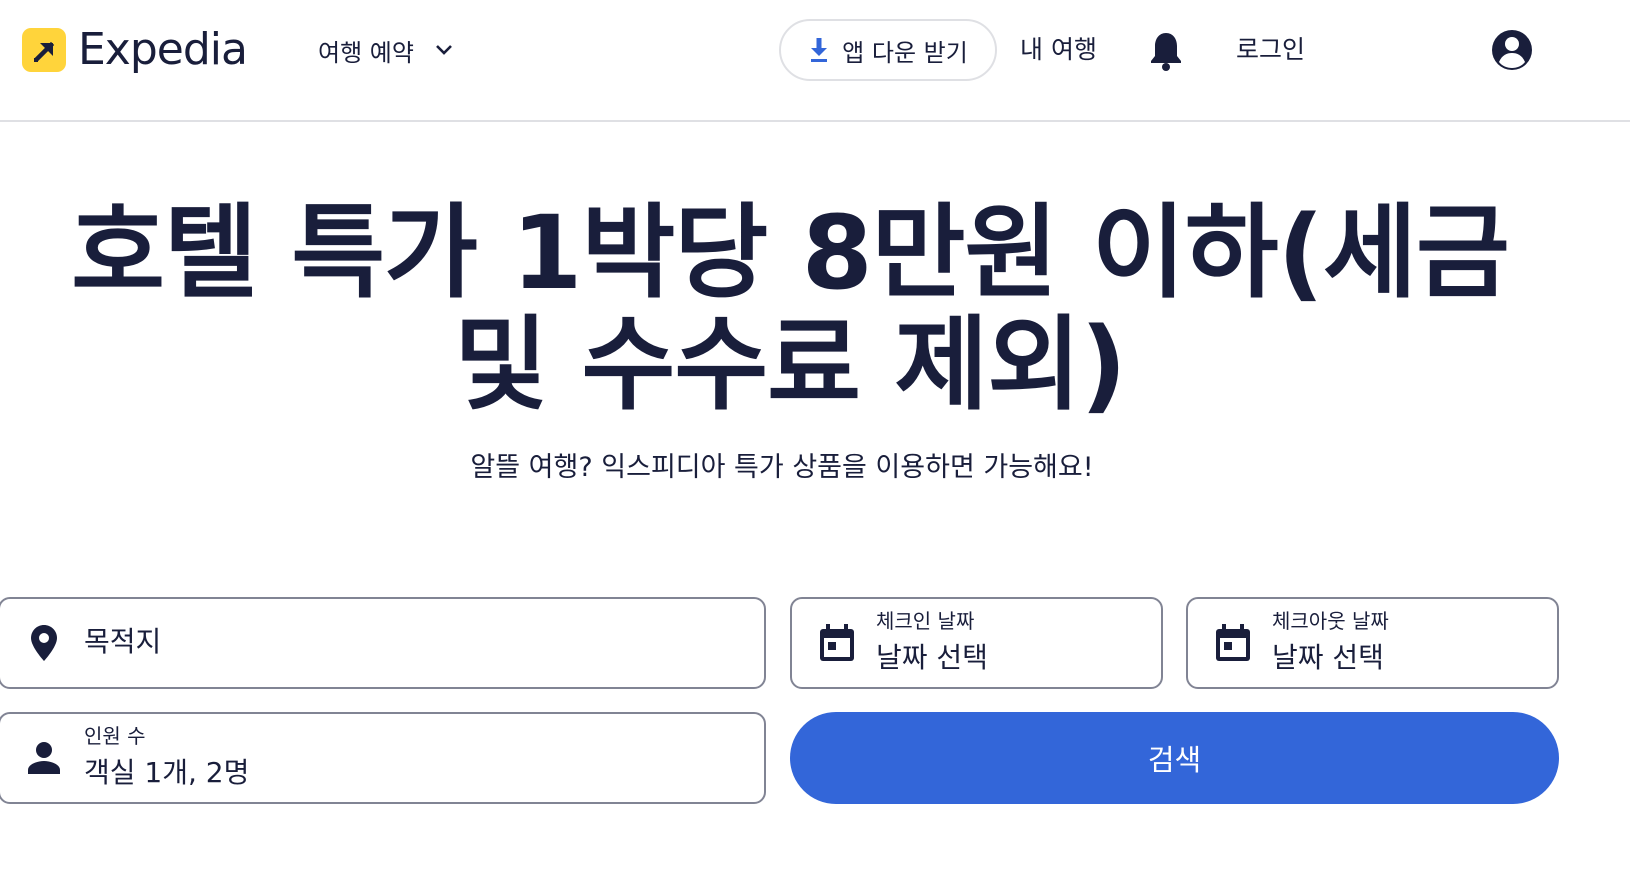 The height and width of the screenshot is (876, 1630). What do you see at coordinates (925, 621) in the screenshot?
I see `checkin-label: 체크인 날짜` at bounding box center [925, 621].